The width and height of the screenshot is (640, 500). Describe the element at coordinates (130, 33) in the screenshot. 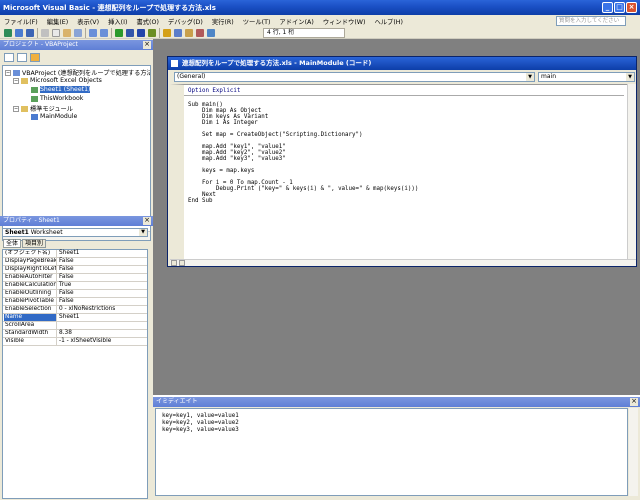

I see `break-icon` at that location.